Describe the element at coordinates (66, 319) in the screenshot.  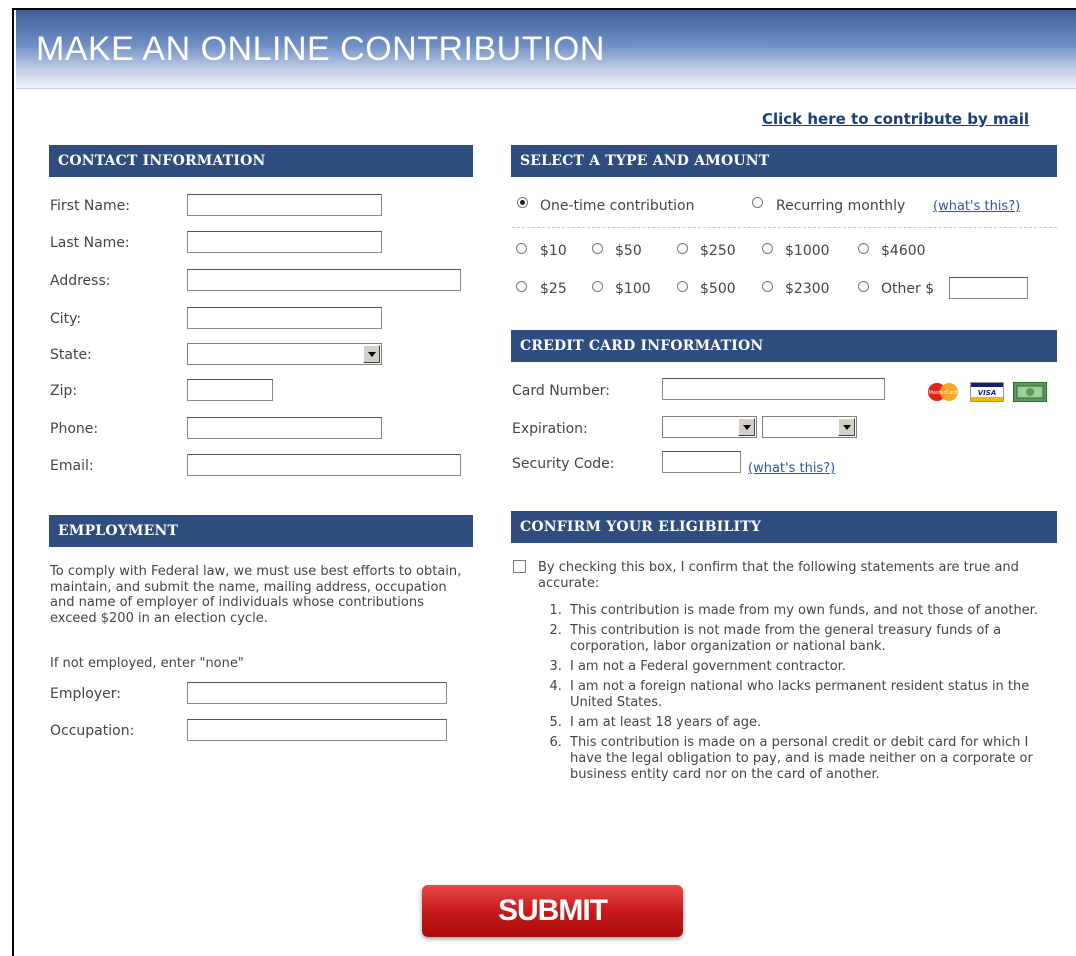
I see `city-label: City:` at that location.